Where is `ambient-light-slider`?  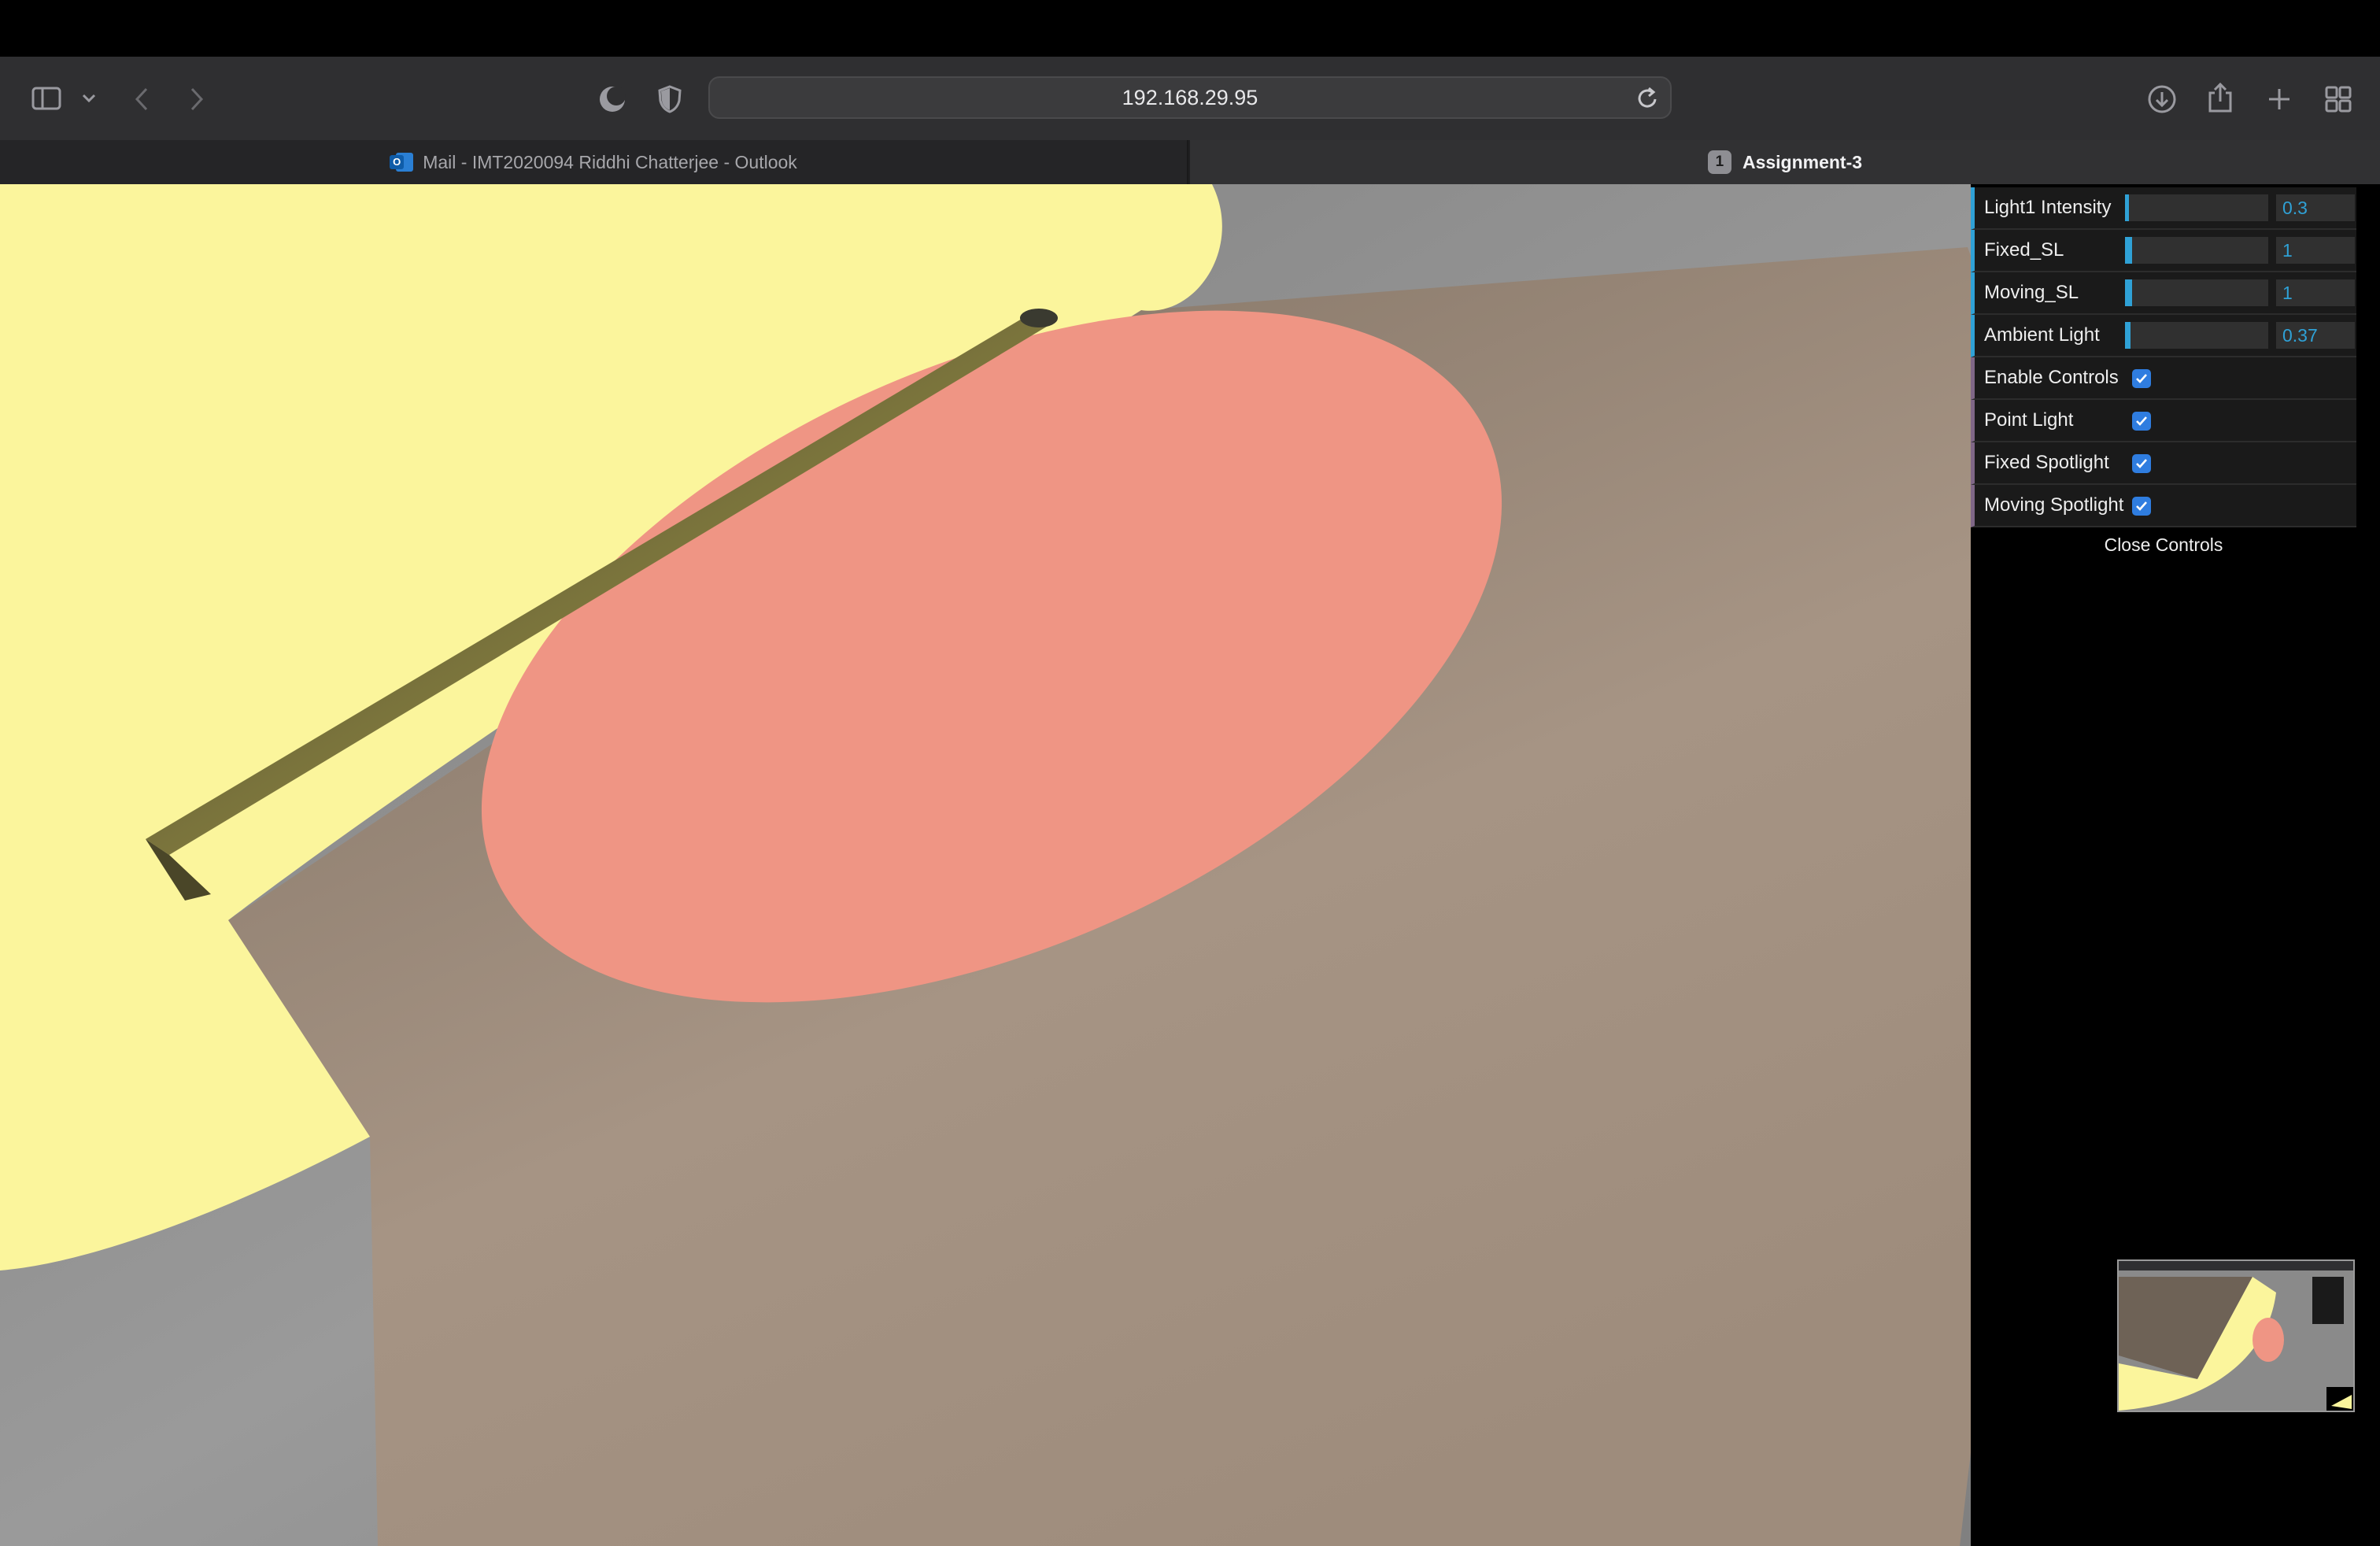 ambient-light-slider is located at coordinates (2196, 335).